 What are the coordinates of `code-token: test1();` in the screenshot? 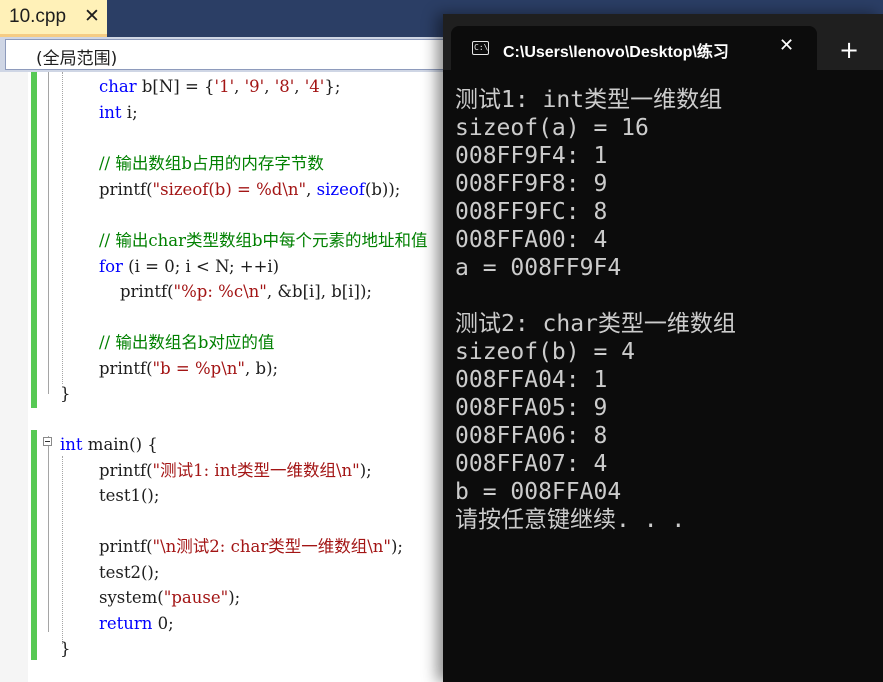 It's located at (129, 495).